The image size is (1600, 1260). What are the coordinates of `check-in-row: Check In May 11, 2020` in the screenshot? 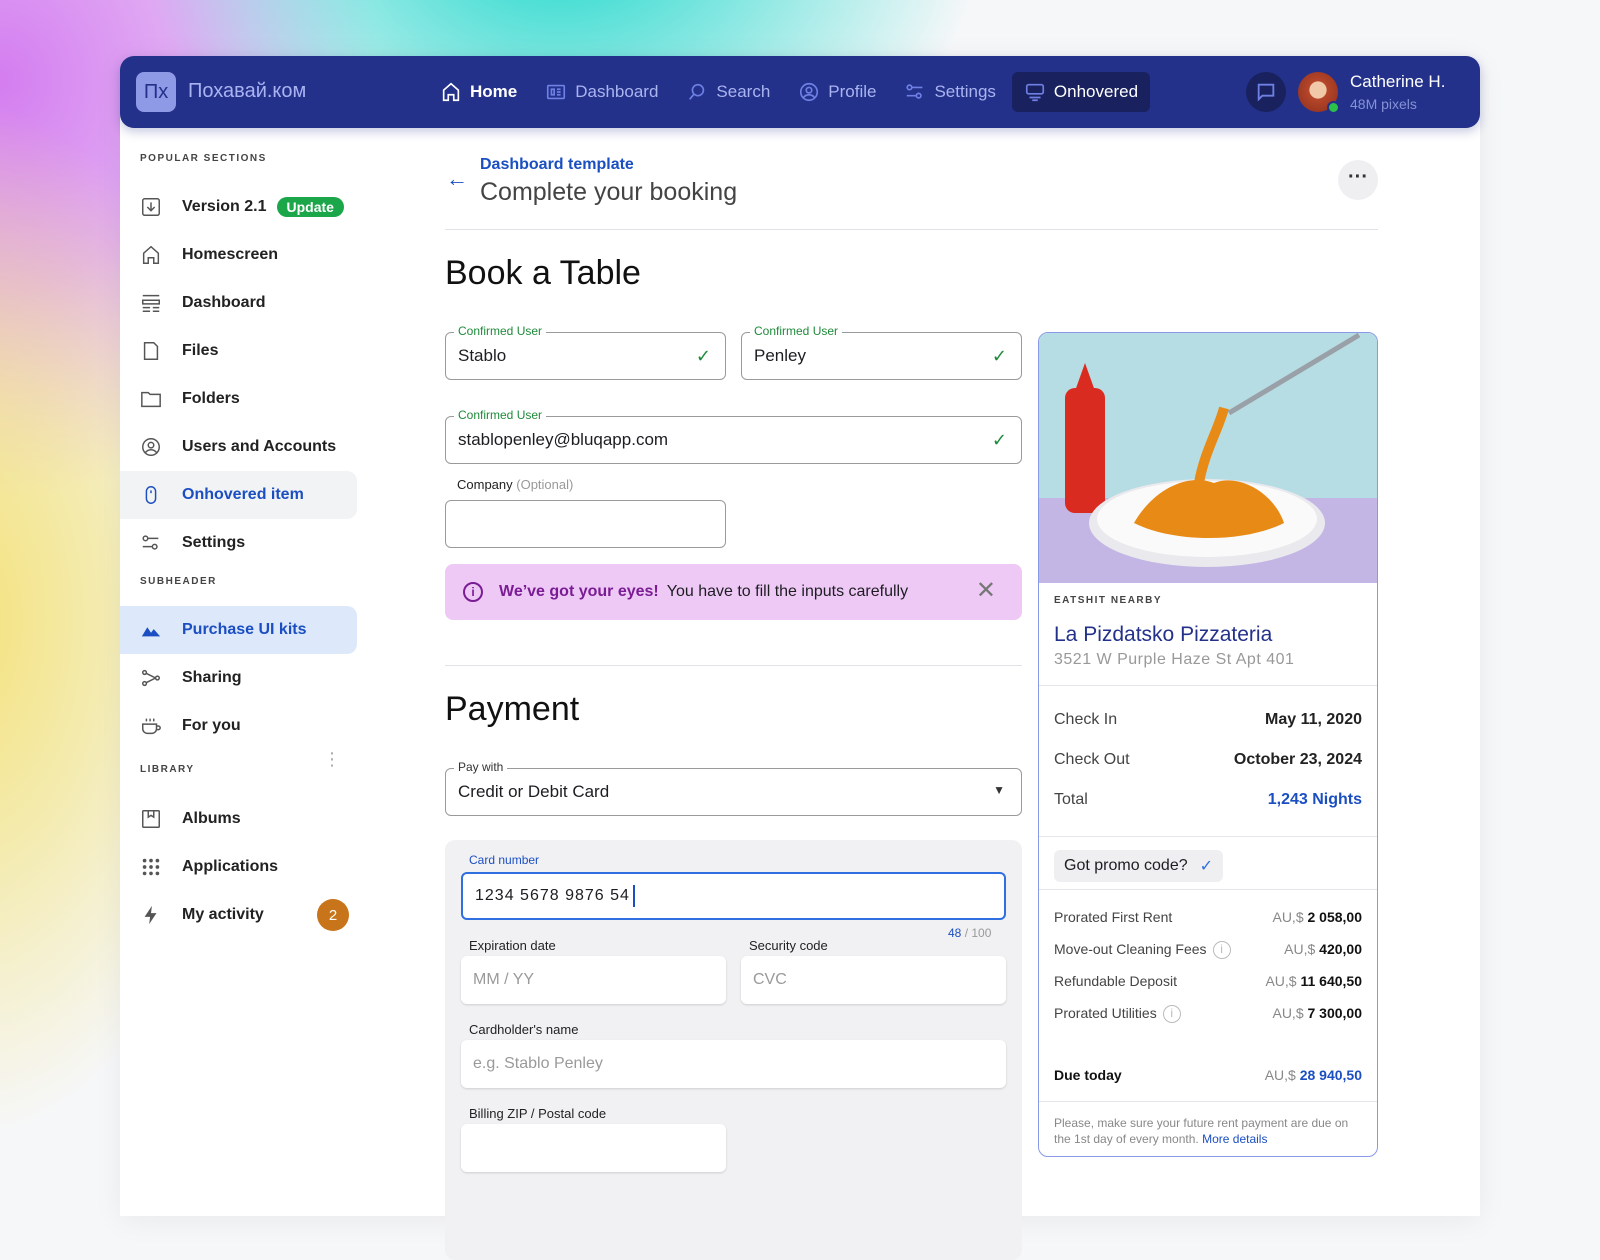 It's located at (1208, 720).